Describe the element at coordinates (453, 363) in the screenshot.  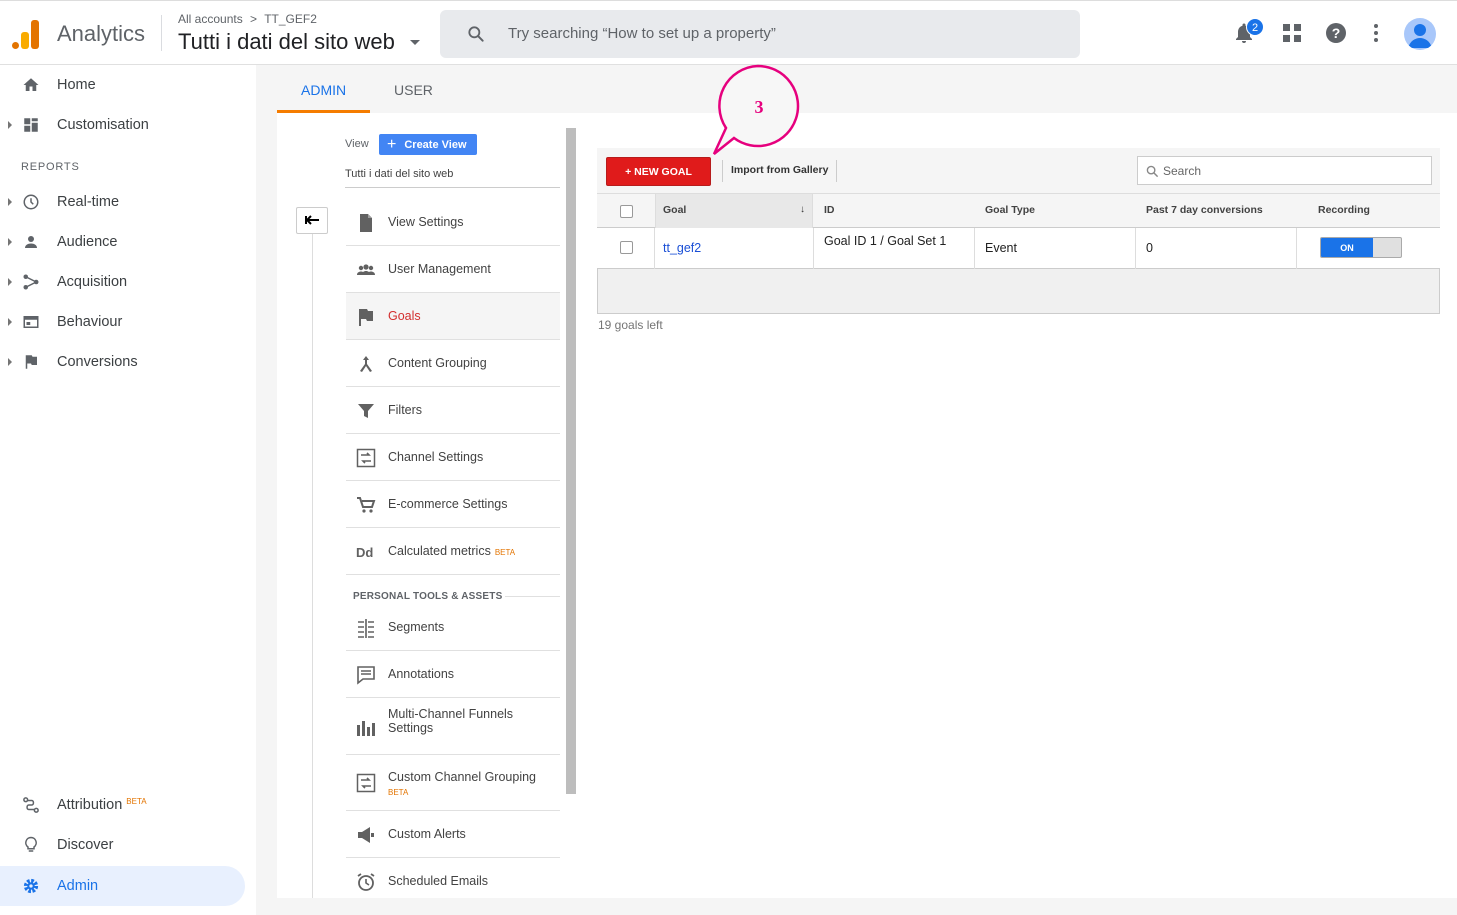
I see `menu-item-content-grouping: Content Grouping` at that location.